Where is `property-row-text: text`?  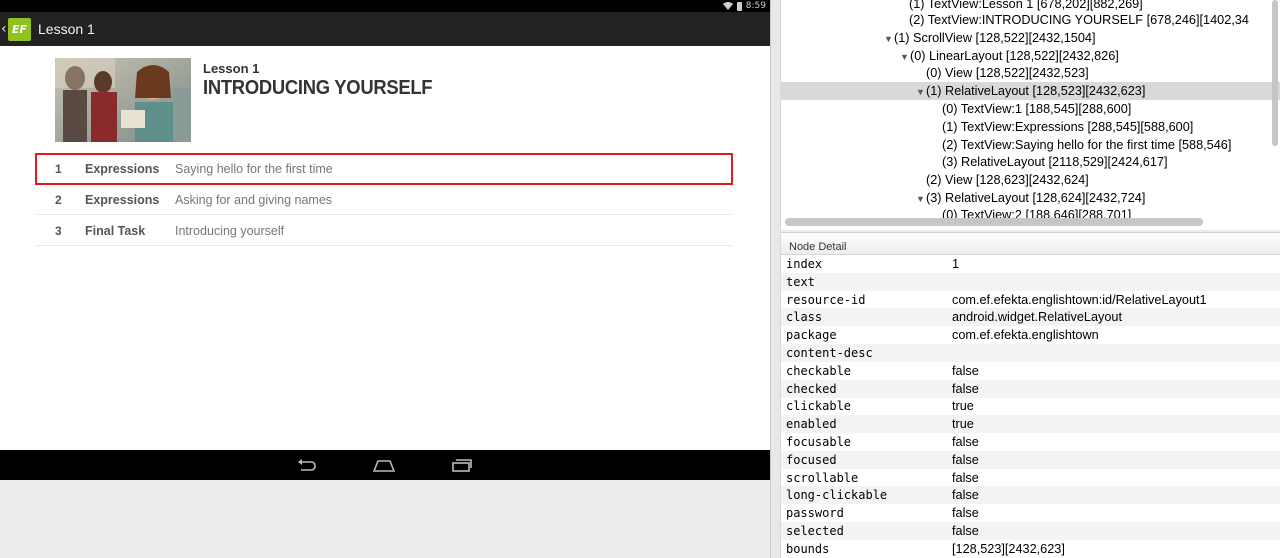
property-row-text: text is located at coordinates (1030, 281).